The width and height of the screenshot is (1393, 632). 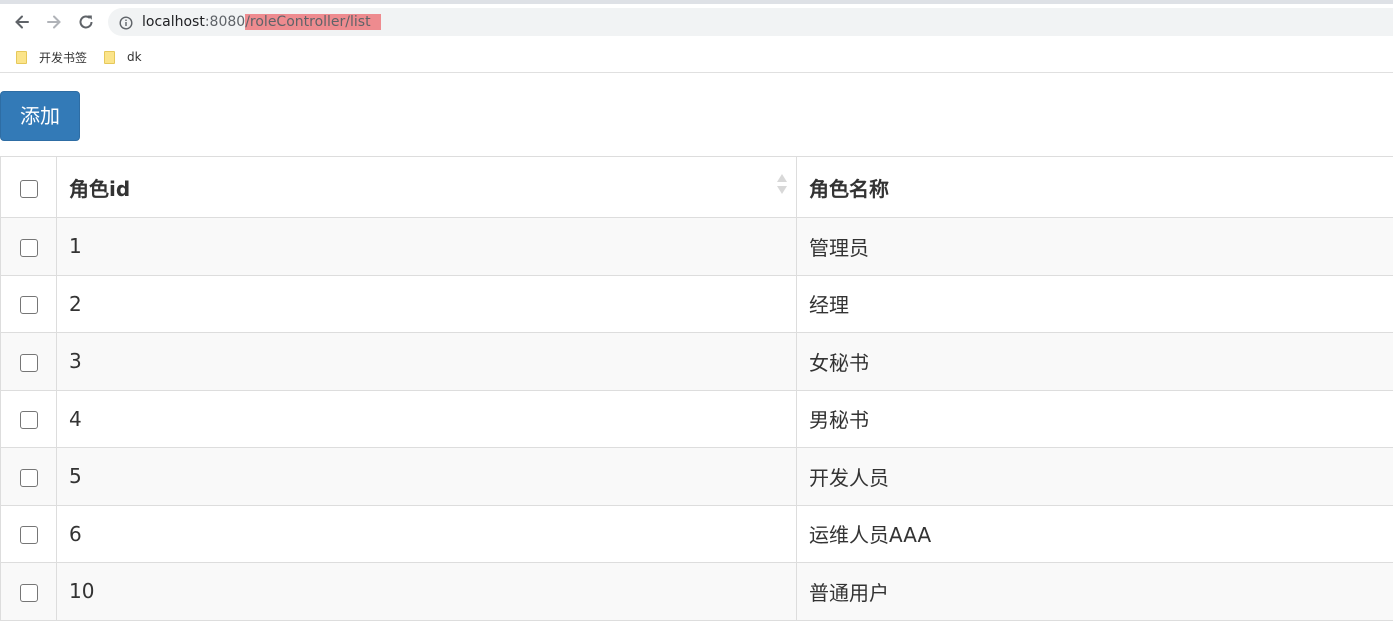 What do you see at coordinates (426, 476) in the screenshot?
I see `role-id-cell: 5` at bounding box center [426, 476].